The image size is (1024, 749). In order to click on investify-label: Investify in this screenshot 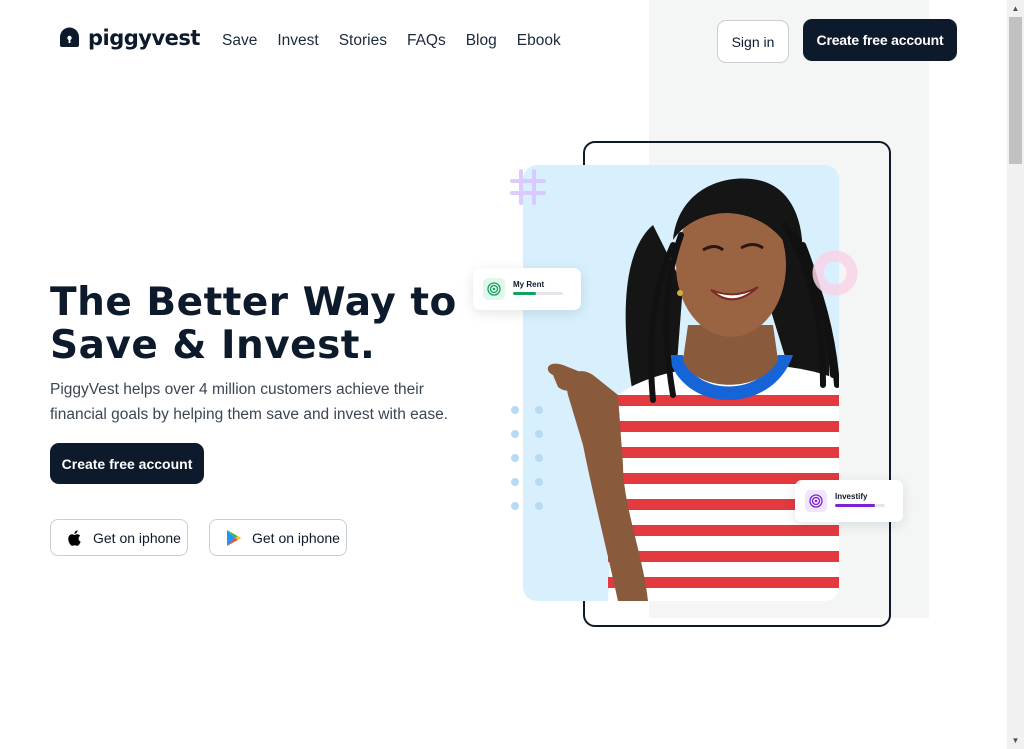, I will do `click(851, 496)`.